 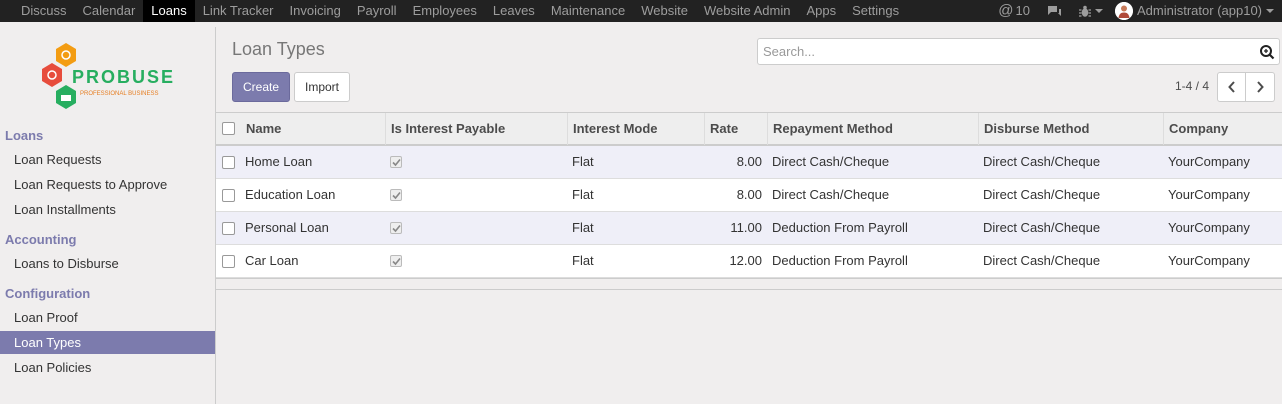 I want to click on sidebar-item-loans-to-disburse: Loans to Disburse, so click(x=107, y=263).